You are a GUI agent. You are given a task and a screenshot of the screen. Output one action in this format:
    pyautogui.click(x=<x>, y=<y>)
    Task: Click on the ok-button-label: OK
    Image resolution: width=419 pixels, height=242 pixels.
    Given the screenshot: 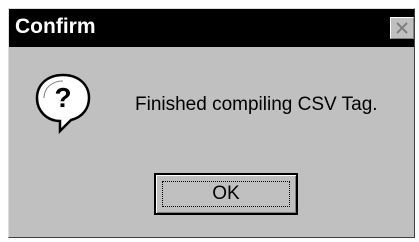 What is the action you would take?
    pyautogui.click(x=226, y=193)
    